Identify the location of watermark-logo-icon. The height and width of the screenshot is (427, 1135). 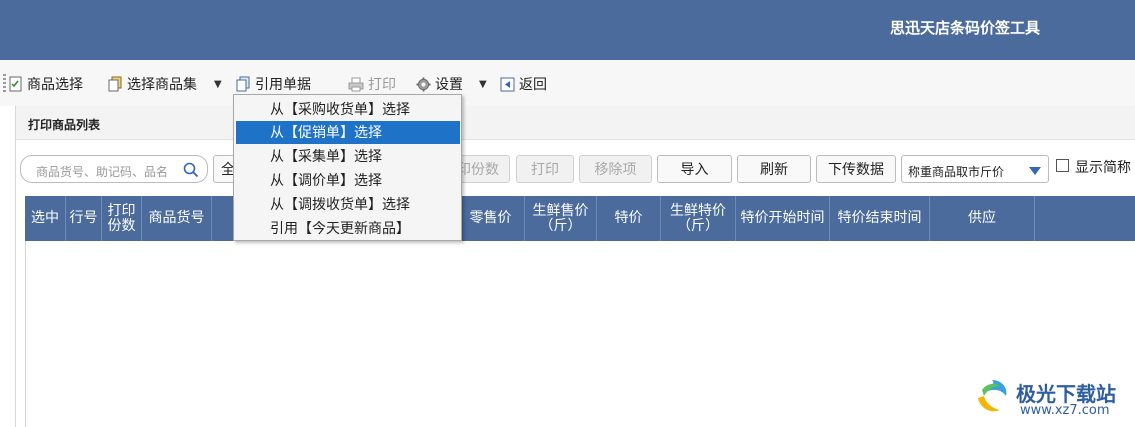
(992, 396).